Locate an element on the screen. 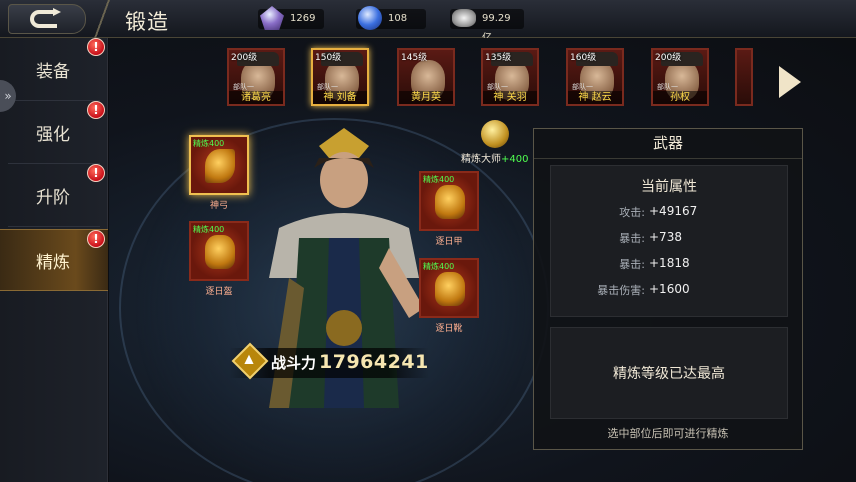 This screenshot has width=856, height=482. equip-name: 逐日盔 is located at coordinates (219, 292).